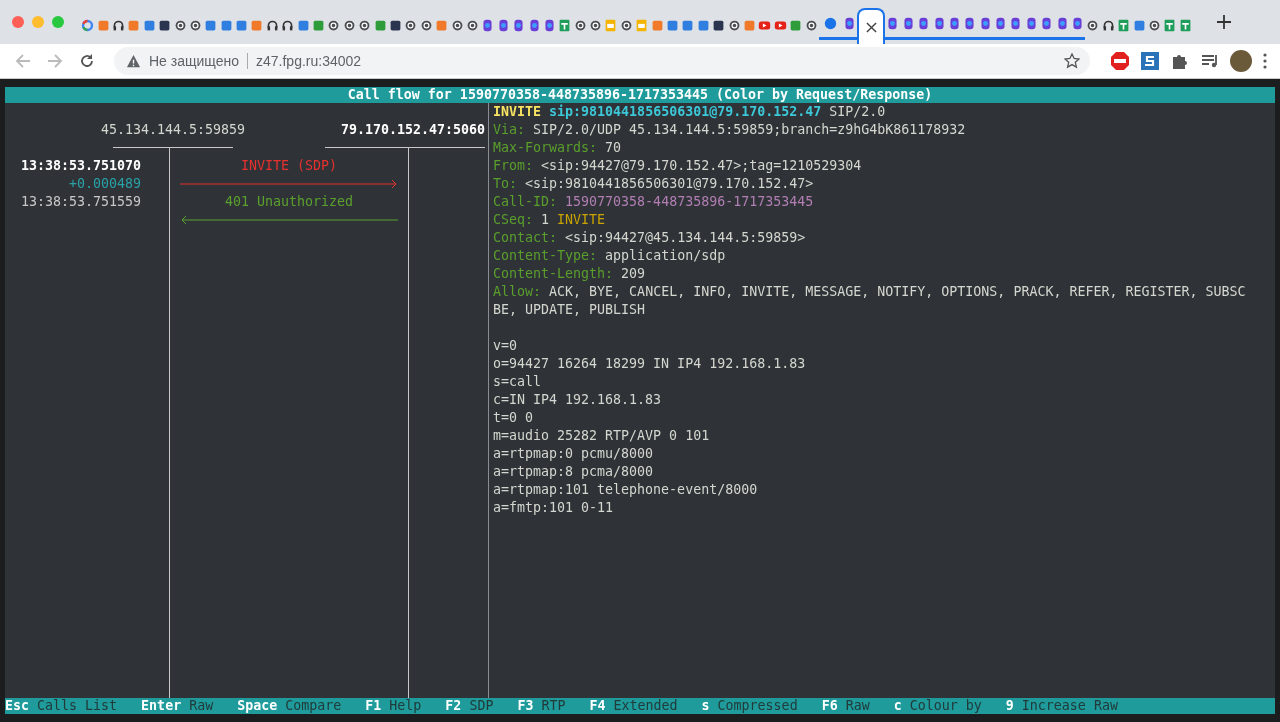 Image resolution: width=1280 pixels, height=722 pixels. Describe the element at coordinates (87, 61) in the screenshot. I see `reload-icon` at that location.